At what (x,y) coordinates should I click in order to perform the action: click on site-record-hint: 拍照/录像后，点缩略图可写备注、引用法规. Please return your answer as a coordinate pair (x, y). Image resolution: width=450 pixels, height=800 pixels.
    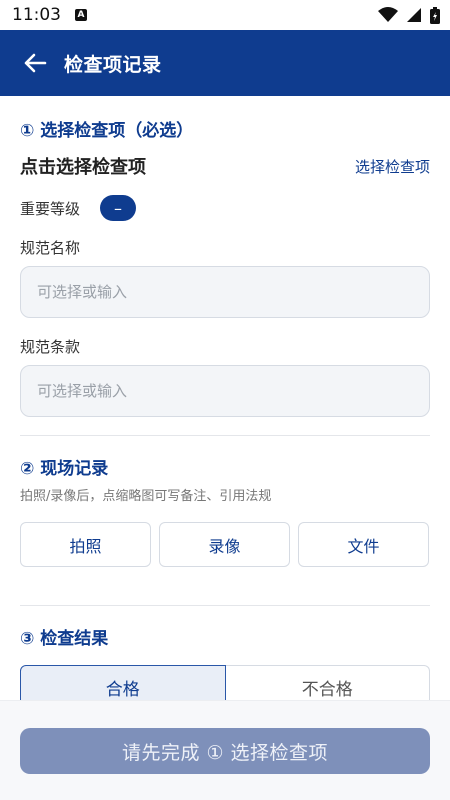
    Looking at the image, I should click on (146, 496).